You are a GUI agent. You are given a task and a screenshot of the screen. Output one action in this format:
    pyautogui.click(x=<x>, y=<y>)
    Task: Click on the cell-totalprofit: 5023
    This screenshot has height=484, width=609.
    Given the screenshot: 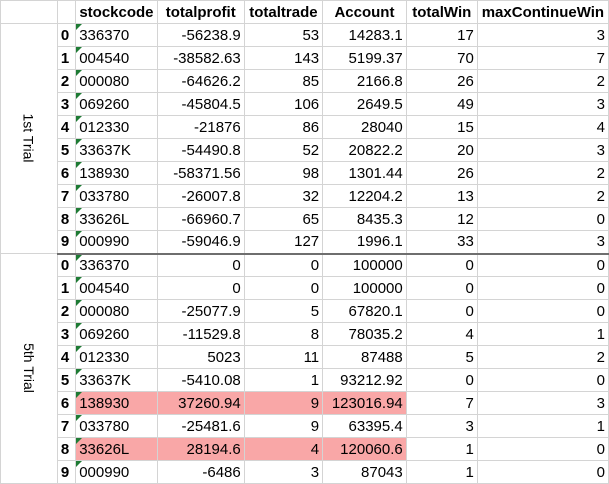 What is the action you would take?
    pyautogui.click(x=200, y=357)
    